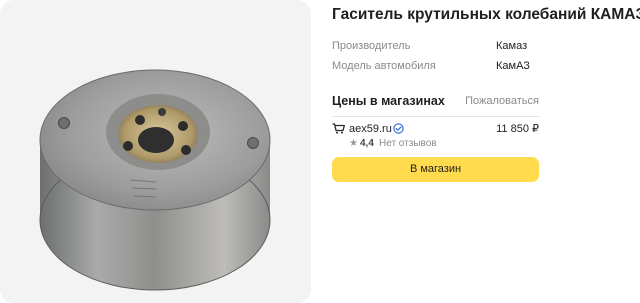 This screenshot has height=303, width=640. Describe the element at coordinates (517, 129) in the screenshot. I see `price: 11 850 ₽` at that location.